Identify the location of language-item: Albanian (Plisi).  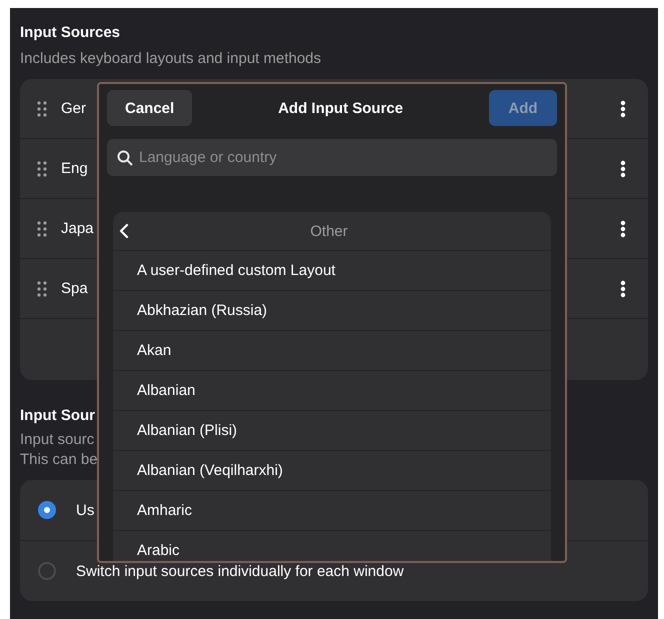
(332, 431).